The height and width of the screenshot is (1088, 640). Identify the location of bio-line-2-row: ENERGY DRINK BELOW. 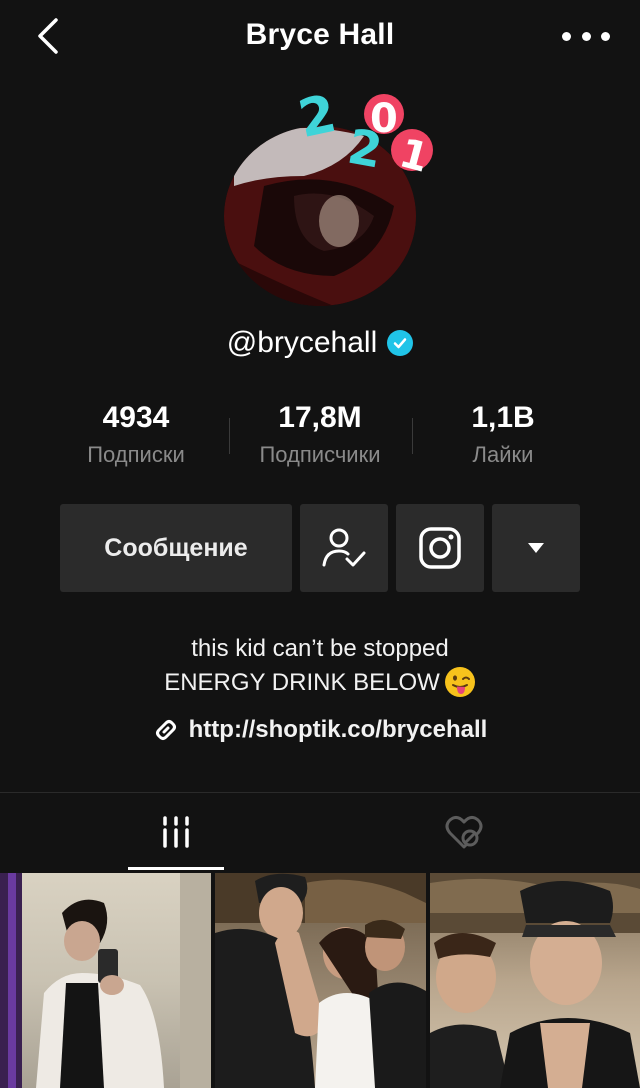
(320, 683).